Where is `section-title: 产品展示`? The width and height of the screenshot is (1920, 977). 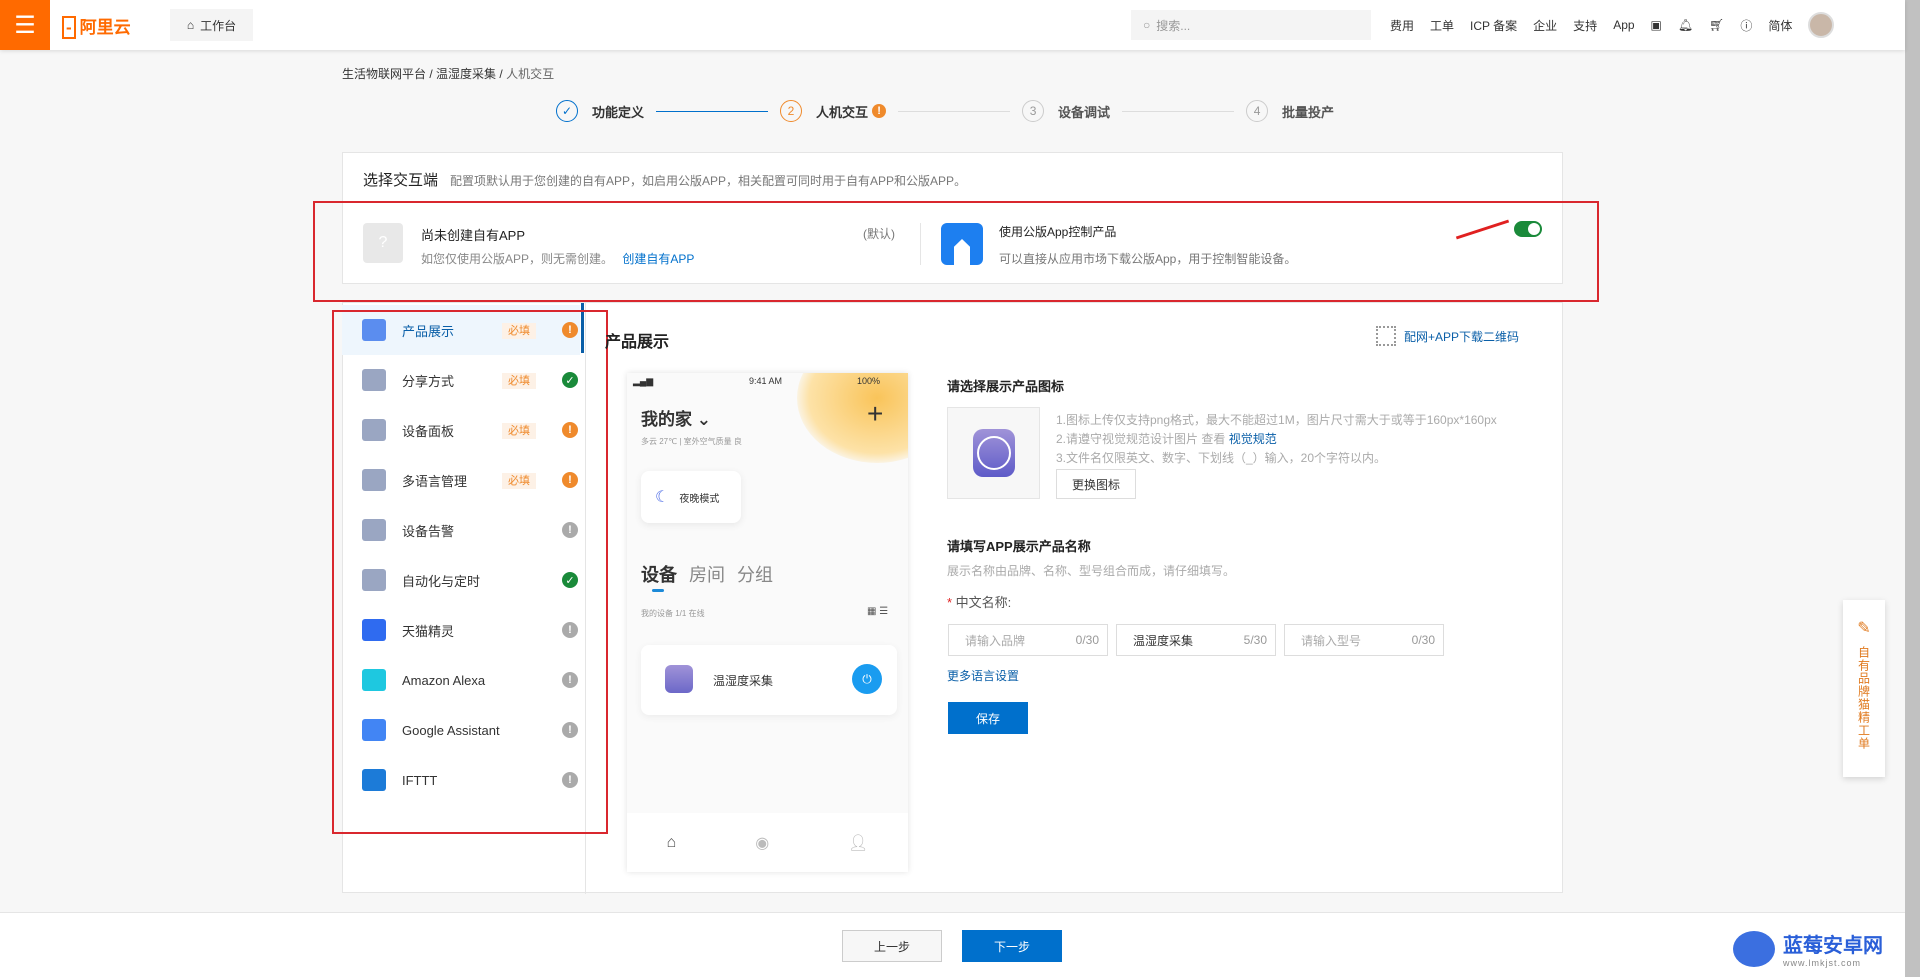 section-title: 产品展示 is located at coordinates (637, 342).